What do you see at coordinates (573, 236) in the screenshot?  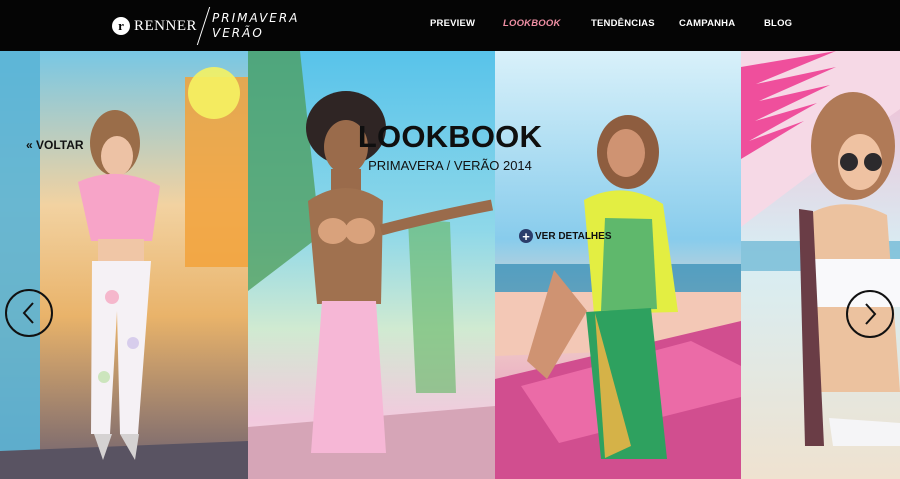 I see `details-label: VER DETALHES` at bounding box center [573, 236].